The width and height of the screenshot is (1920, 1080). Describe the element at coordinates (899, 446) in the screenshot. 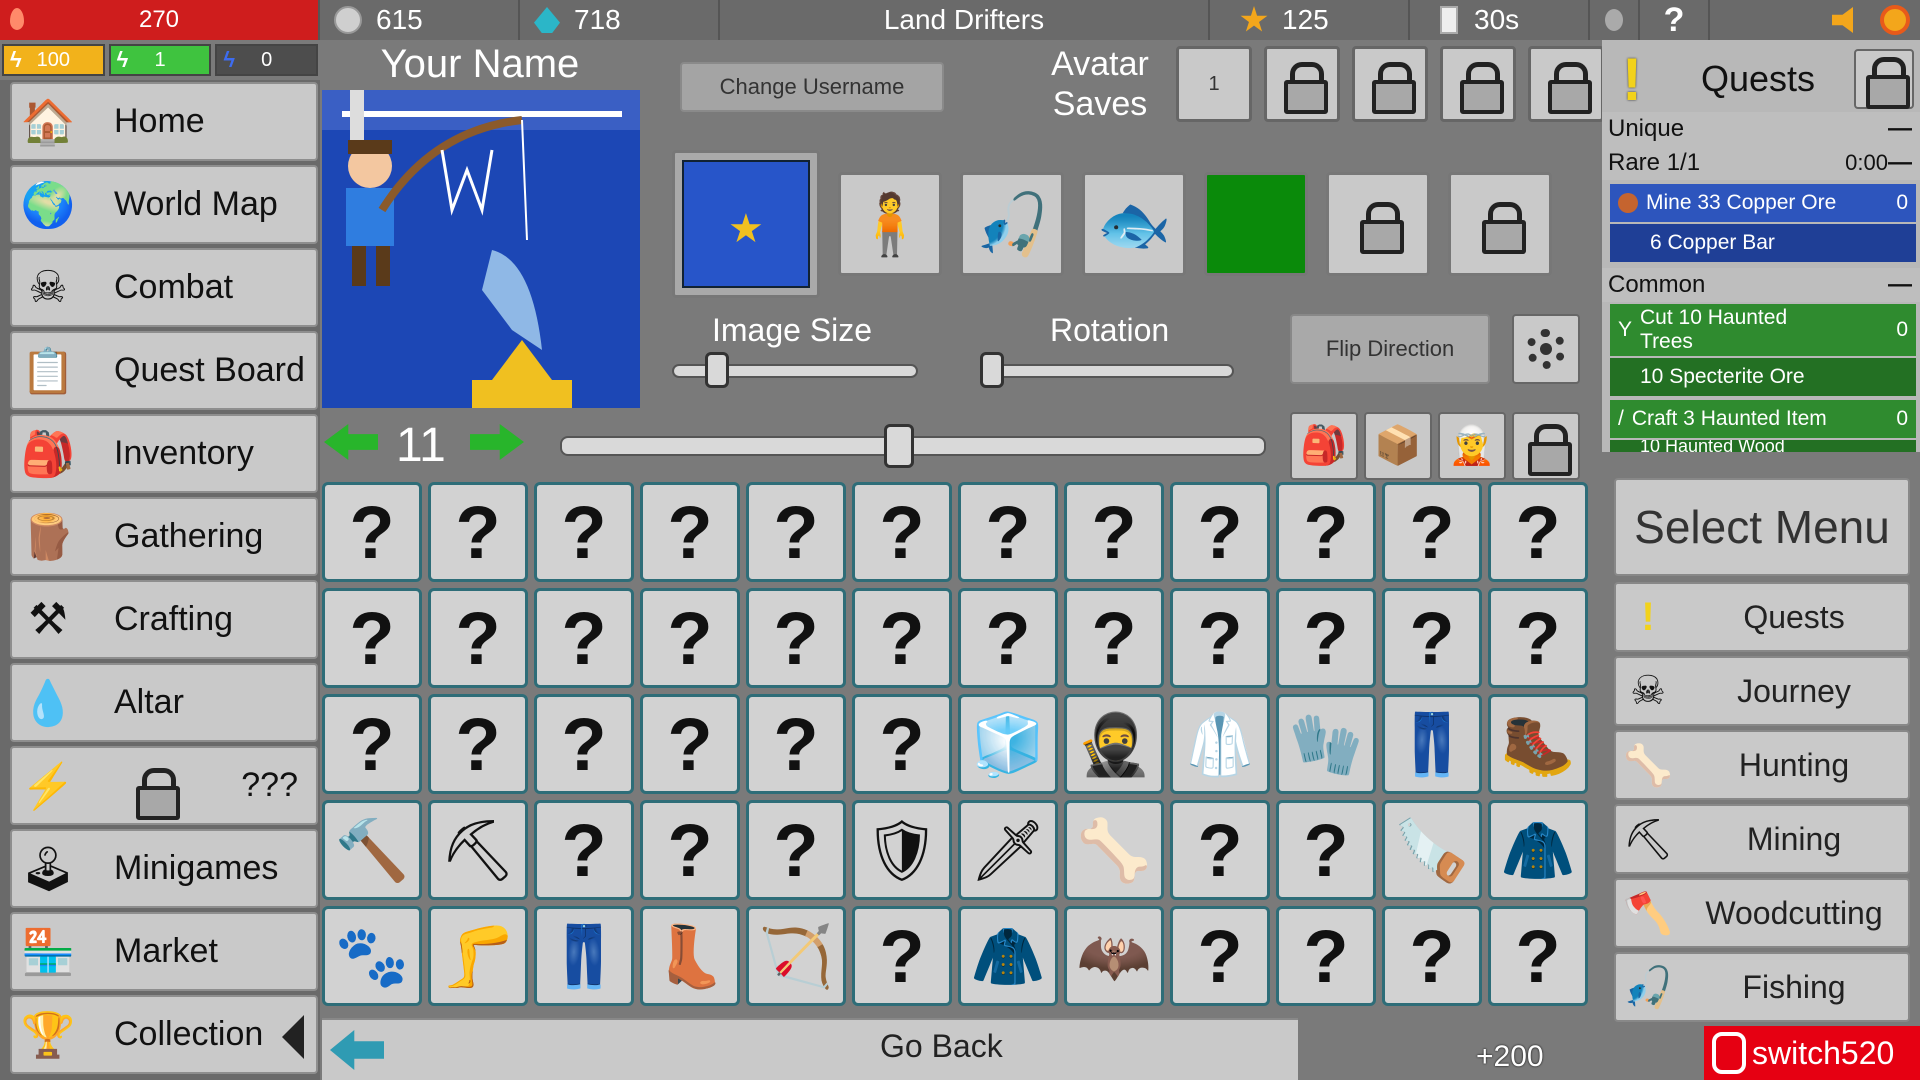

I see `page-slider-knob` at that location.